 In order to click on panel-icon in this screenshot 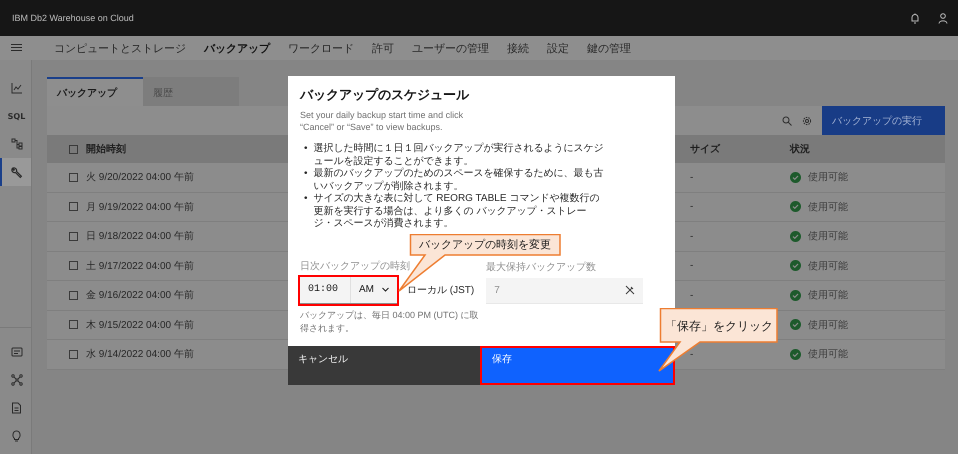, I will do `click(16, 352)`.